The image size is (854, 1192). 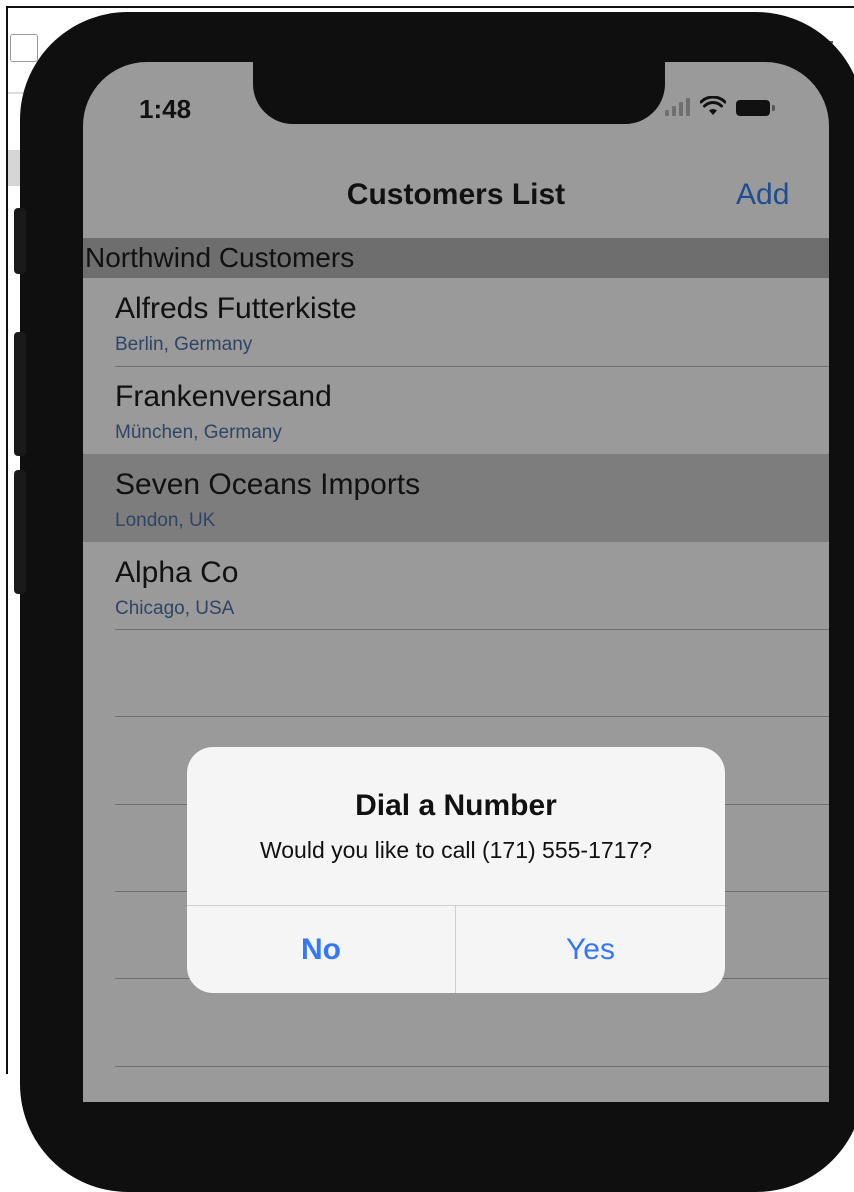 What do you see at coordinates (430, 7) in the screenshot?
I see `window-border-top` at bounding box center [430, 7].